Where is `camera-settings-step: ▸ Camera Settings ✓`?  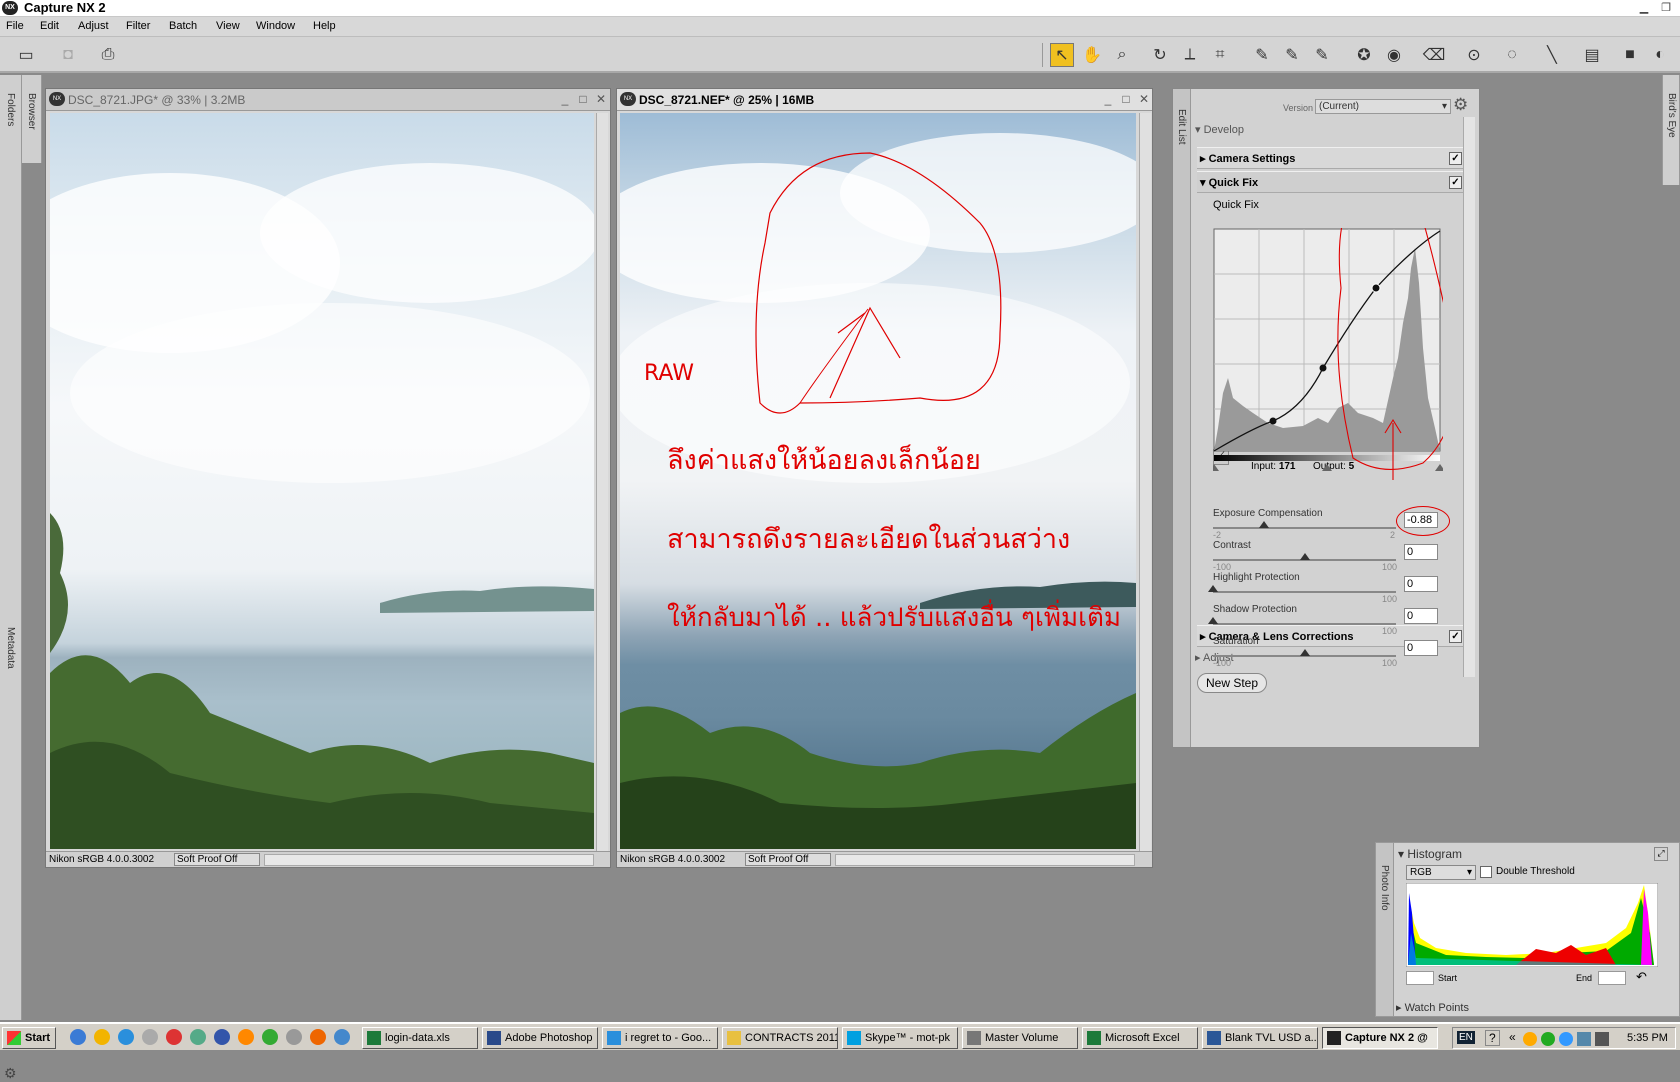 camera-settings-step: ▸ Camera Settings ✓ is located at coordinates (1332, 158).